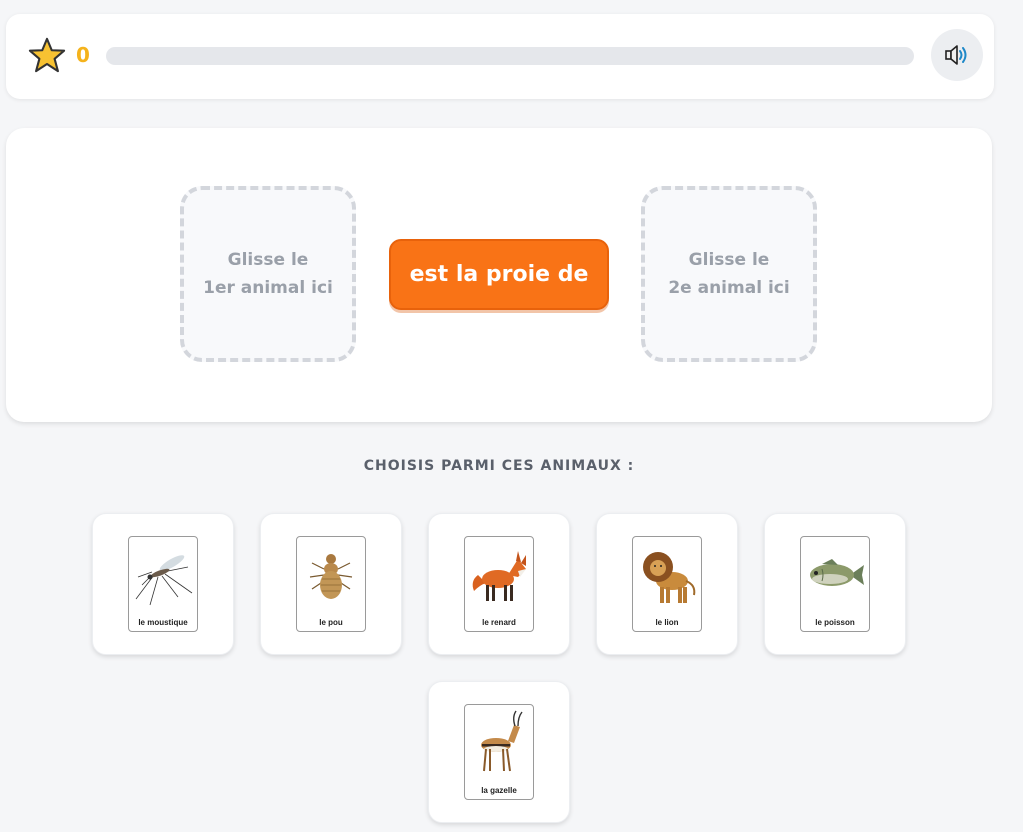 Image resolution: width=1023 pixels, height=832 pixels. I want to click on lion-icon, so click(669, 577).